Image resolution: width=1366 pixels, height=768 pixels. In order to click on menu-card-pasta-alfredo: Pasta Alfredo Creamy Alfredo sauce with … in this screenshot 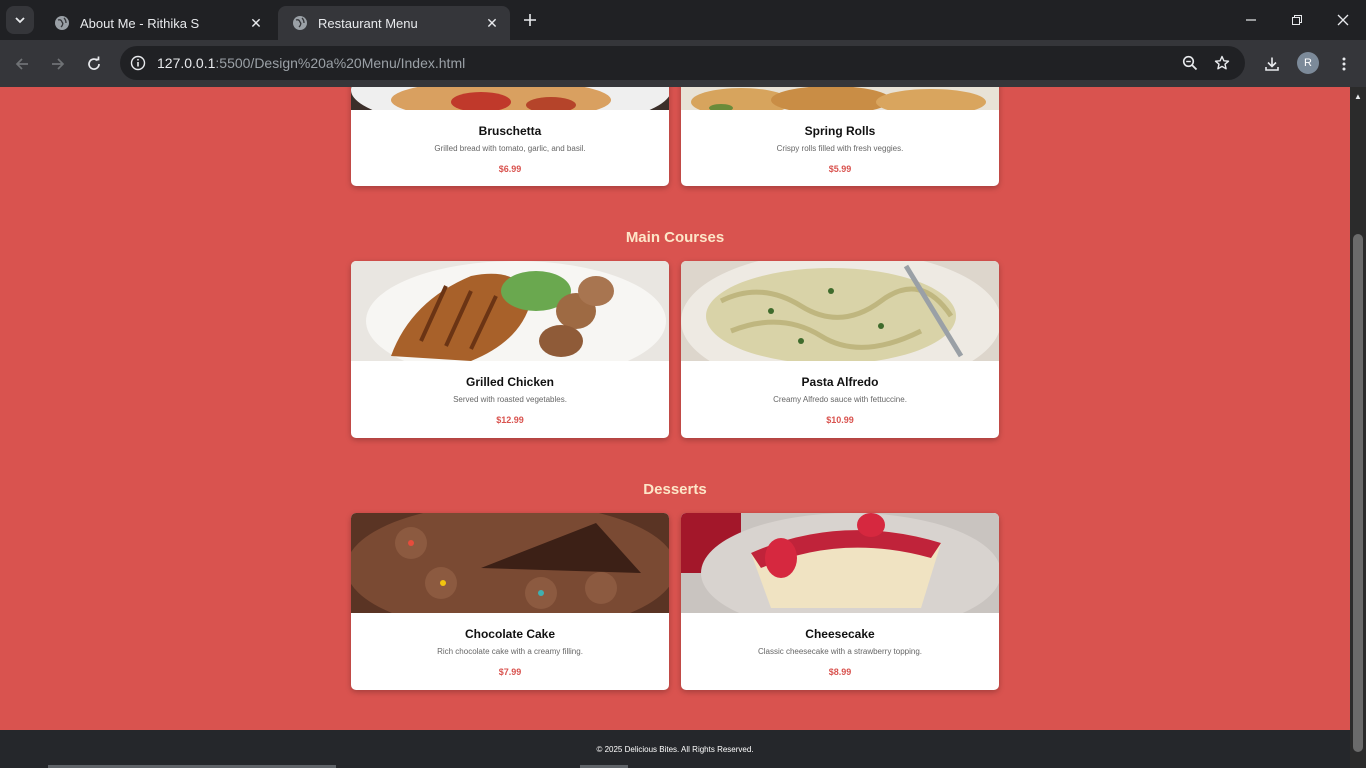, I will do `click(840, 349)`.